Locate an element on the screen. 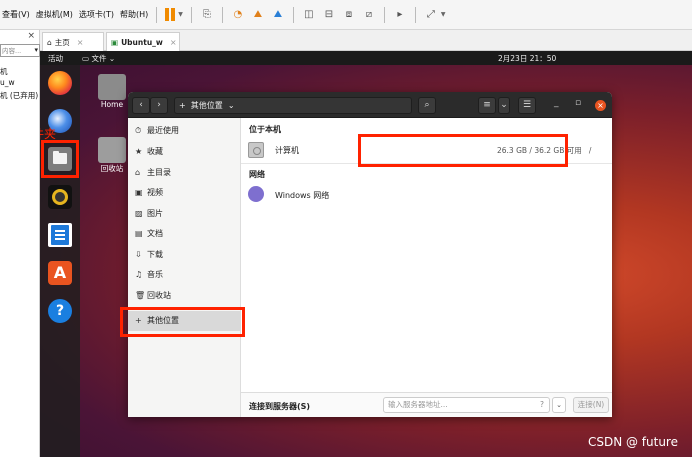  connect-to-server-label: 连接到服务器(S) is located at coordinates (280, 406).